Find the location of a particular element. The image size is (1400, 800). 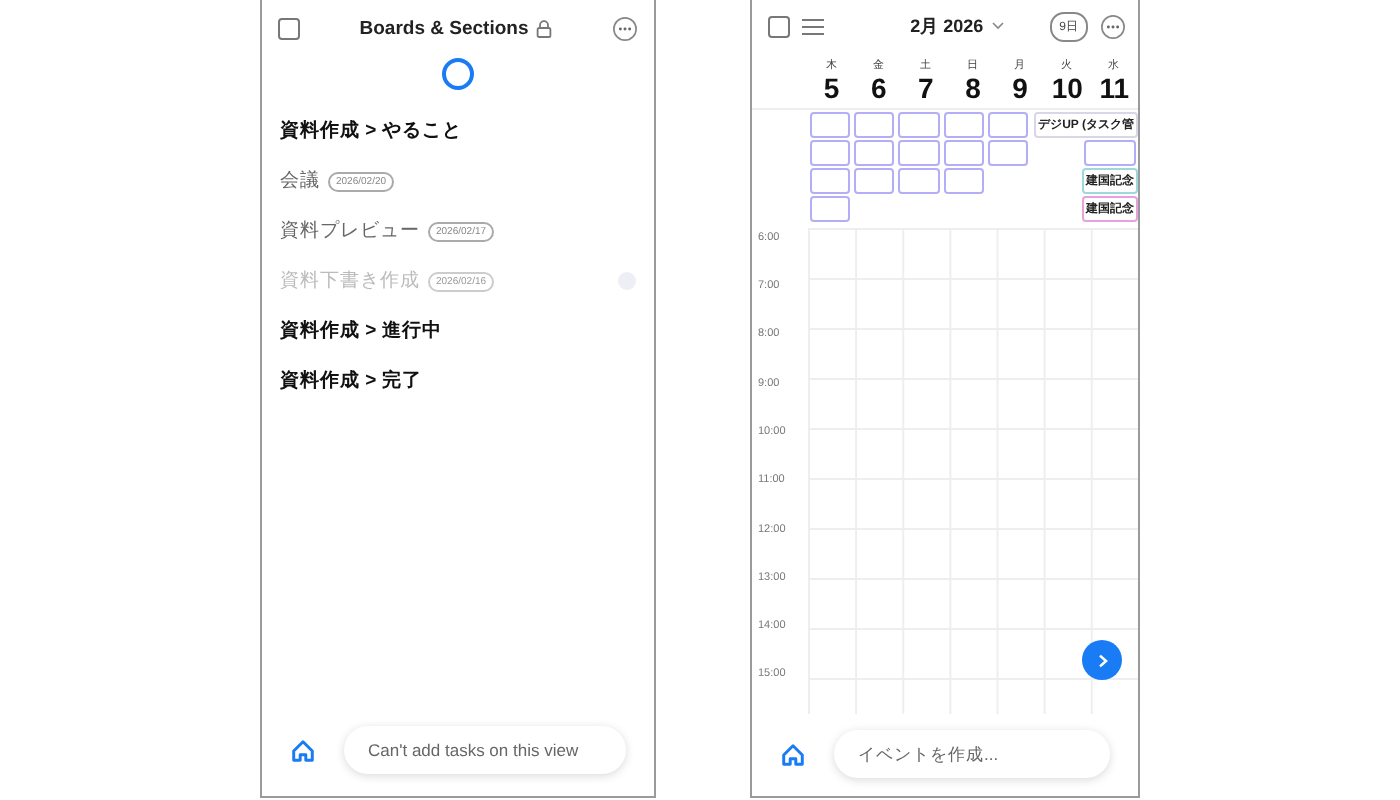

month-title: 2月 2026 is located at coordinates (947, 26).